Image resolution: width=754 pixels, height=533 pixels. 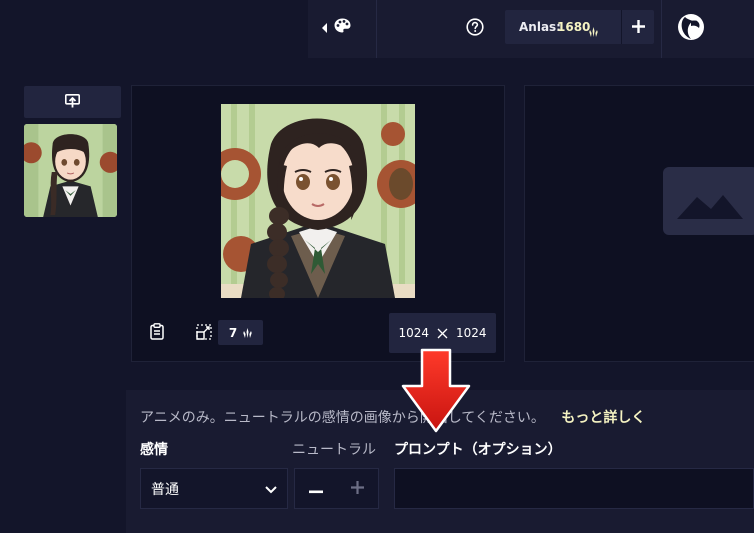 What do you see at coordinates (603, 418) in the screenshot?
I see `learn-more-link: もっと詳しく` at bounding box center [603, 418].